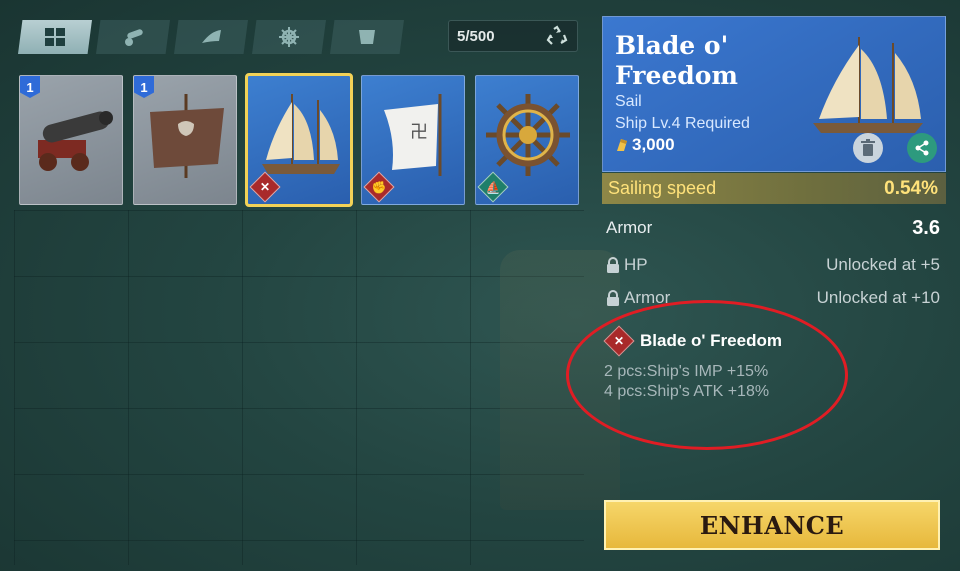  What do you see at coordinates (493, 186) in the screenshot?
I see `ship-icon: ⛵` at bounding box center [493, 186].